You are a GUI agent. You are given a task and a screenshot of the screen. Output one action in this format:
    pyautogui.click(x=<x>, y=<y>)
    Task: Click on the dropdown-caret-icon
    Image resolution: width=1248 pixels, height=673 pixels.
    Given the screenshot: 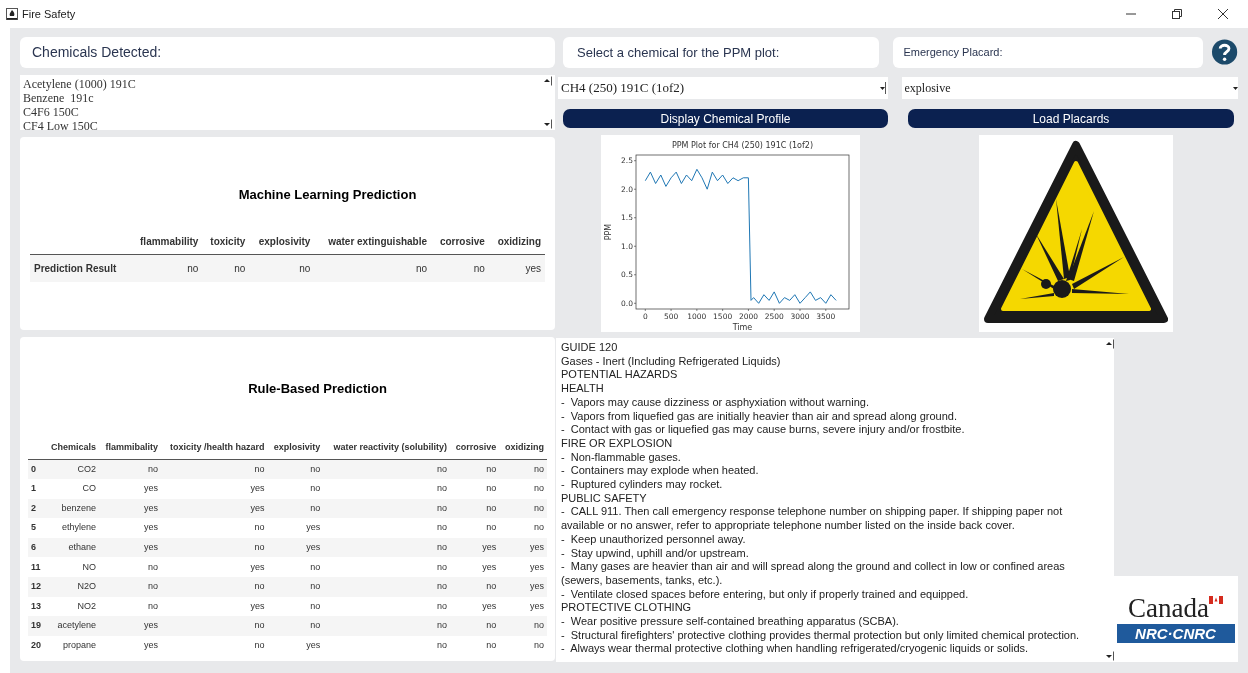 What is the action you would take?
    pyautogui.click(x=882, y=88)
    